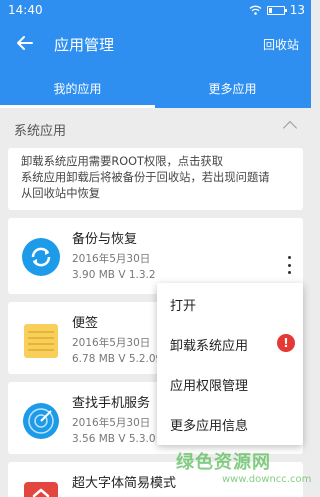 The image size is (320, 497). Describe the element at coordinates (114, 275) in the screenshot. I see `app-size-version: 3.90 MB V 1.3.2` at that location.